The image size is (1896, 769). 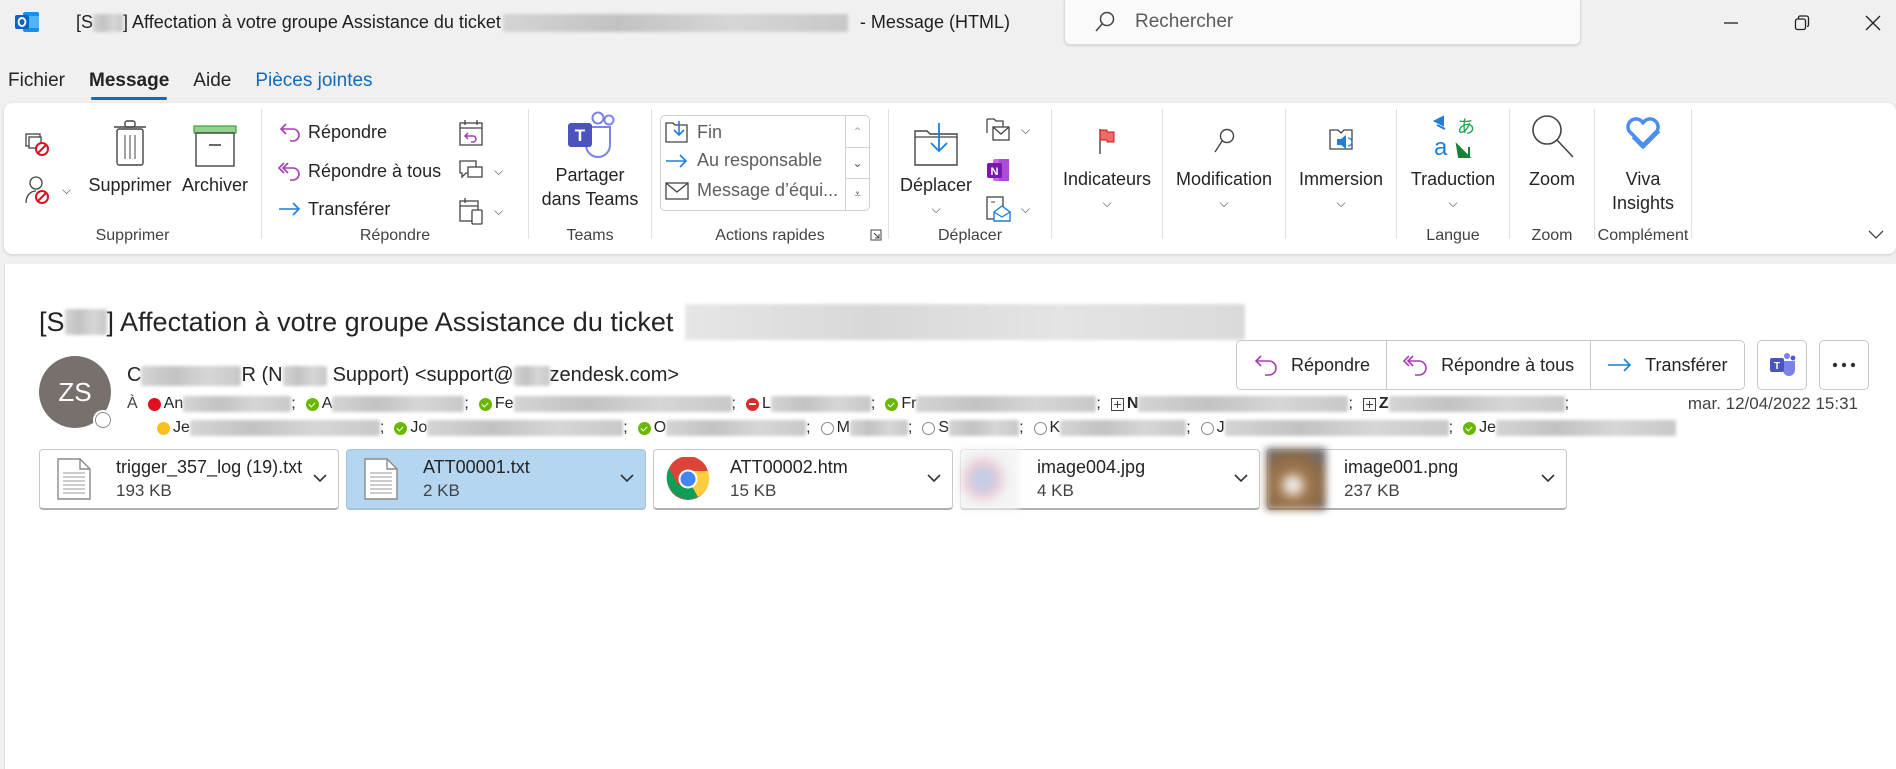 I want to click on teams-chat-button: T, so click(x=1781, y=365).